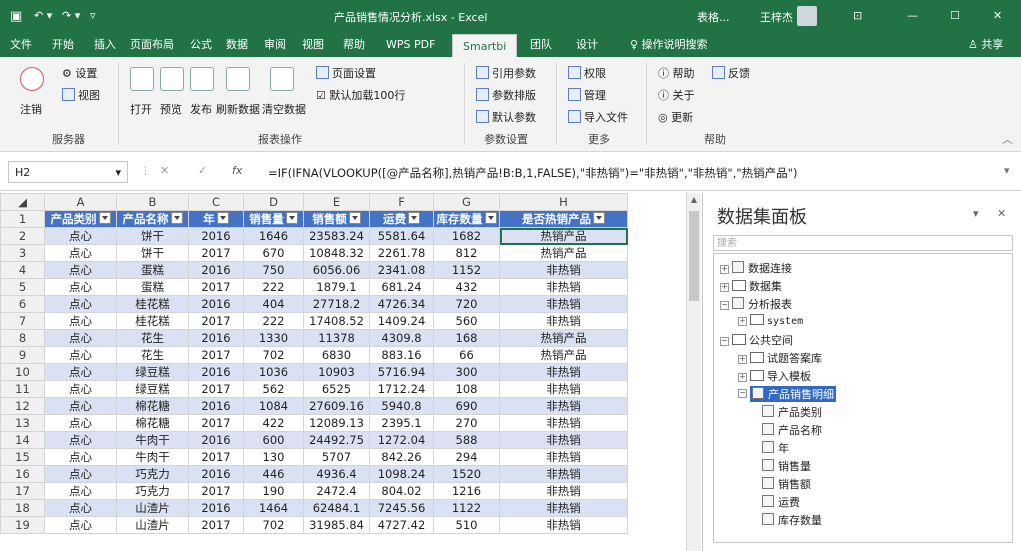  What do you see at coordinates (786, 466) in the screenshot?
I see `tree-field-item: 销售量` at bounding box center [786, 466].